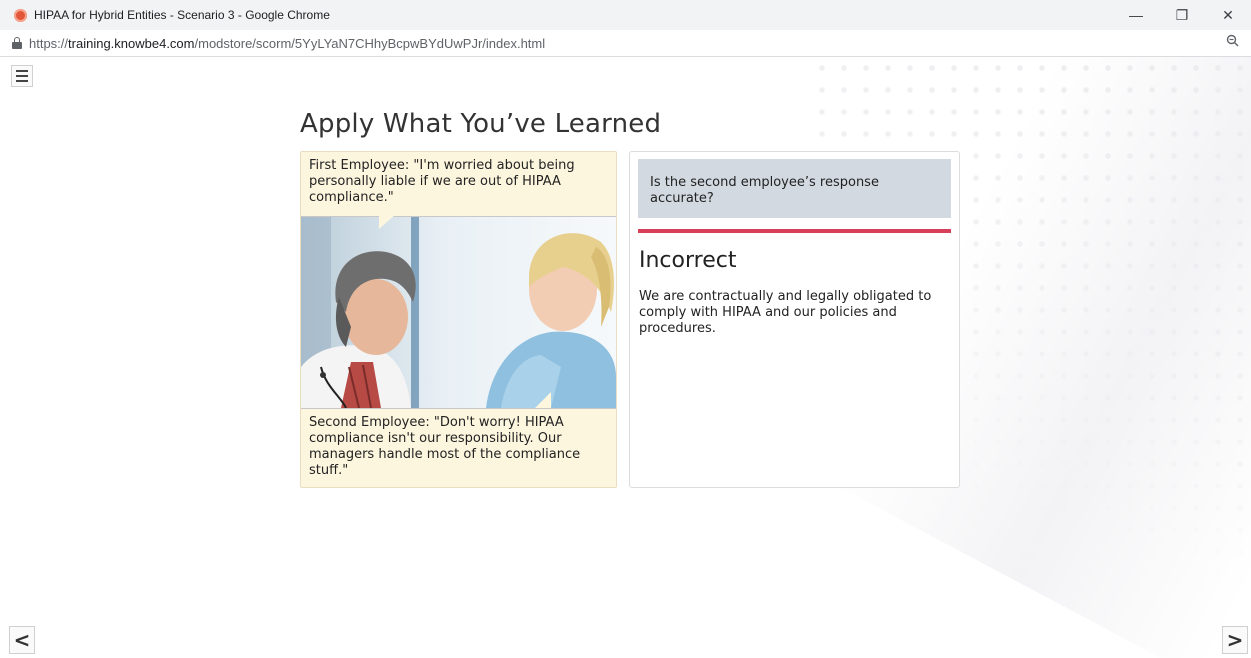 This screenshot has height=658, width=1251. I want to click on page-title: Apply What You’ve Learned, so click(481, 124).